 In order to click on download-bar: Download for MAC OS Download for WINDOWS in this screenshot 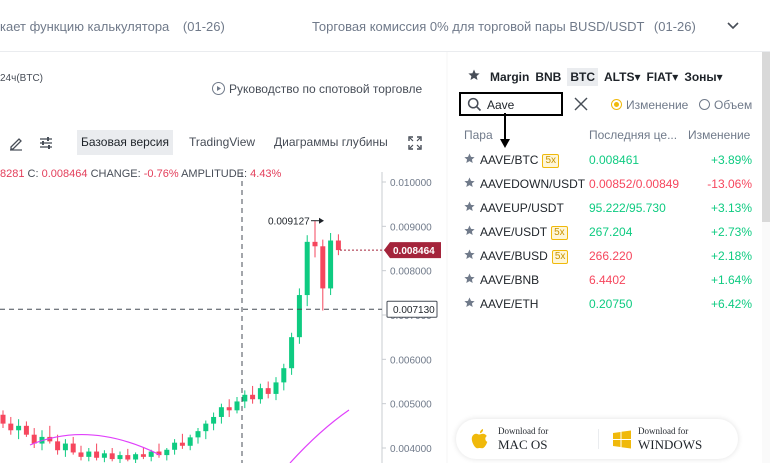, I will do `click(597, 439)`.